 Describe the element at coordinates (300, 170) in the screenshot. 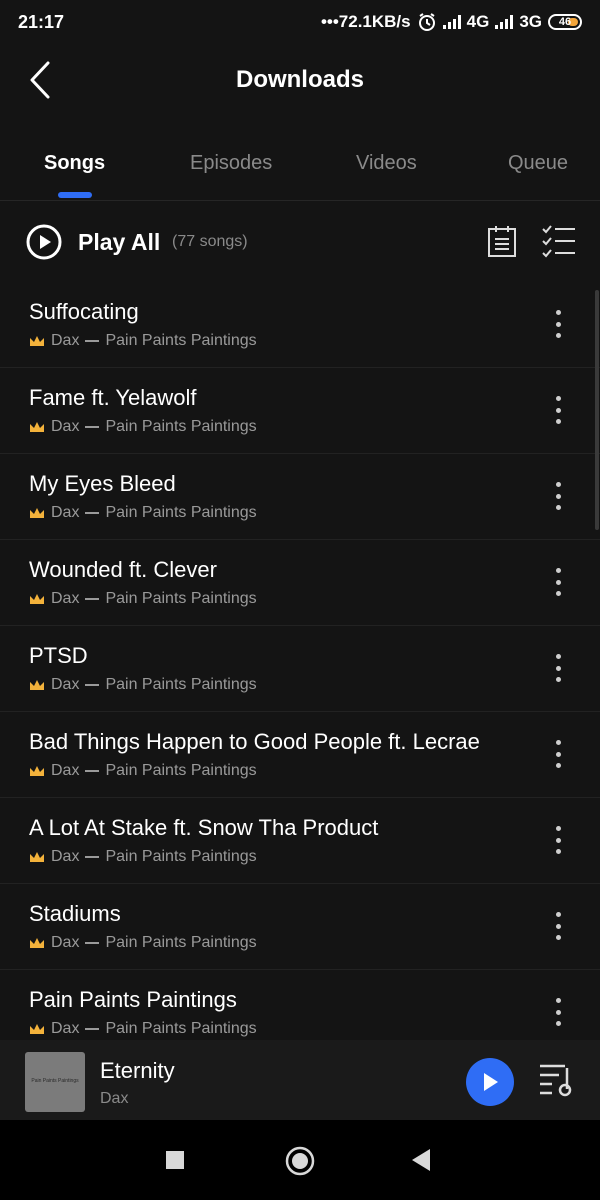

I see `tab-bar: Songs Episodes Videos Queue` at that location.